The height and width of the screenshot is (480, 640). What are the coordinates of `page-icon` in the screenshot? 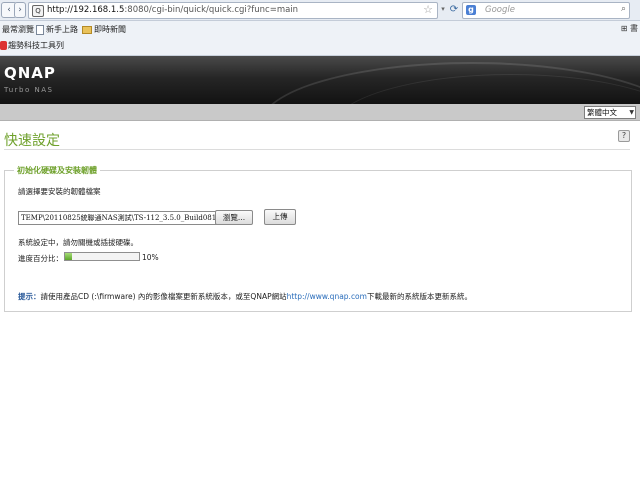 It's located at (40, 29).